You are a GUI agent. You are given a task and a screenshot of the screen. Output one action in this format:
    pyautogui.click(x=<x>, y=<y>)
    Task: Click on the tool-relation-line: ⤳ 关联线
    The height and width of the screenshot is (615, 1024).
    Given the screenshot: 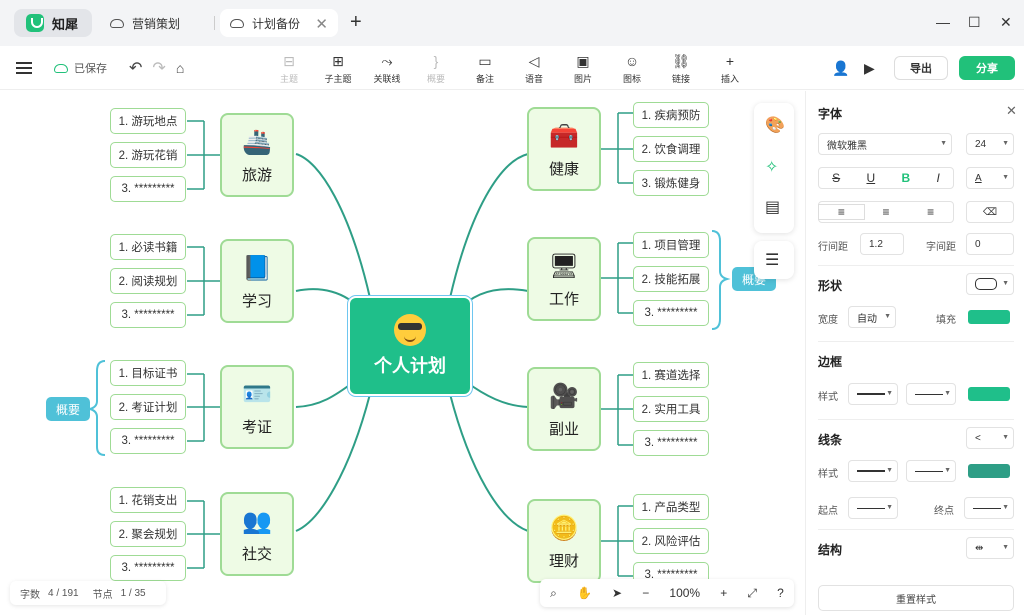 What is the action you would take?
    pyautogui.click(x=387, y=68)
    